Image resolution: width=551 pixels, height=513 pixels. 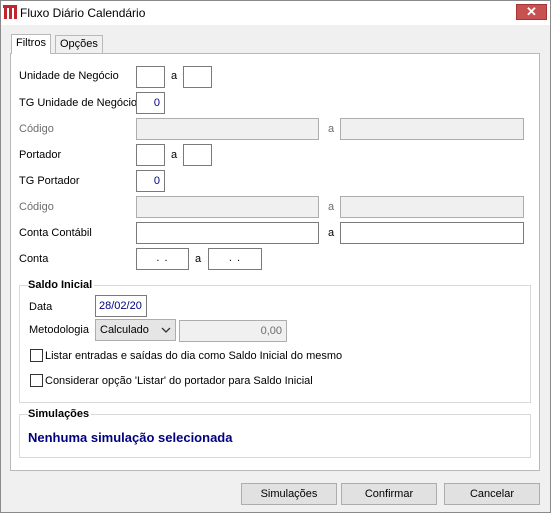 I want to click on unidade-negocio-label: Unidade de Negócio, so click(x=69, y=76).